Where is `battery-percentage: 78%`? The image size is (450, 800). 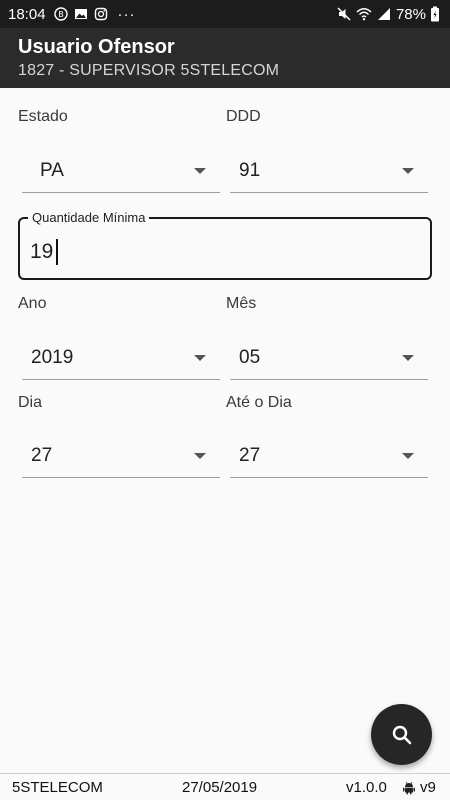
battery-percentage: 78% is located at coordinates (410, 14).